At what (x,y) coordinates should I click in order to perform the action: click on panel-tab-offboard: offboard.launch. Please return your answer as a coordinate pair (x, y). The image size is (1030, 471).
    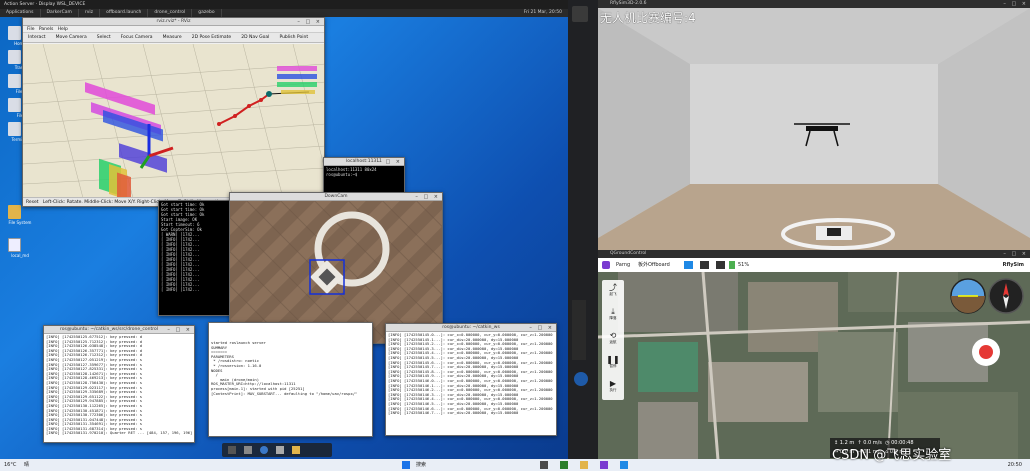
    Looking at the image, I should click on (124, 13).